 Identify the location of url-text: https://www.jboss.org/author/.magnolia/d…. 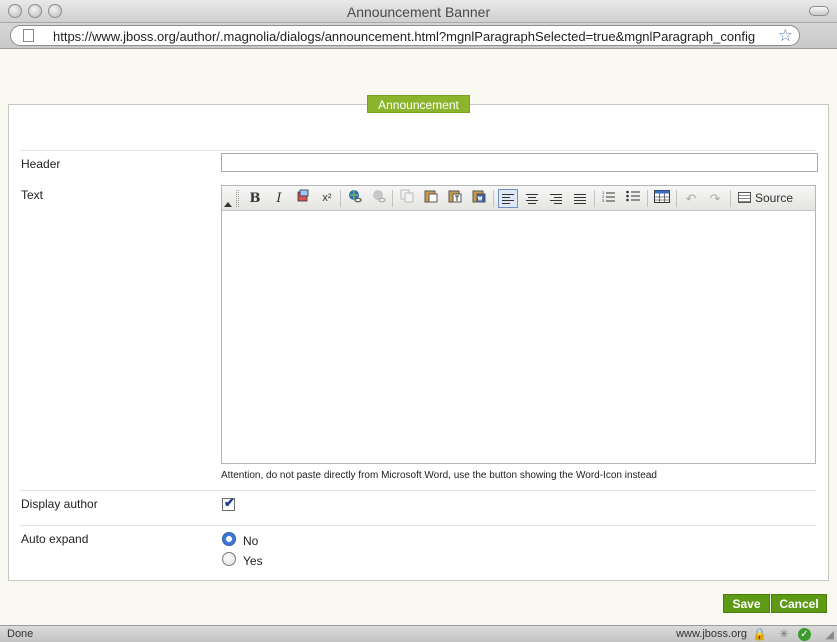
(414, 36).